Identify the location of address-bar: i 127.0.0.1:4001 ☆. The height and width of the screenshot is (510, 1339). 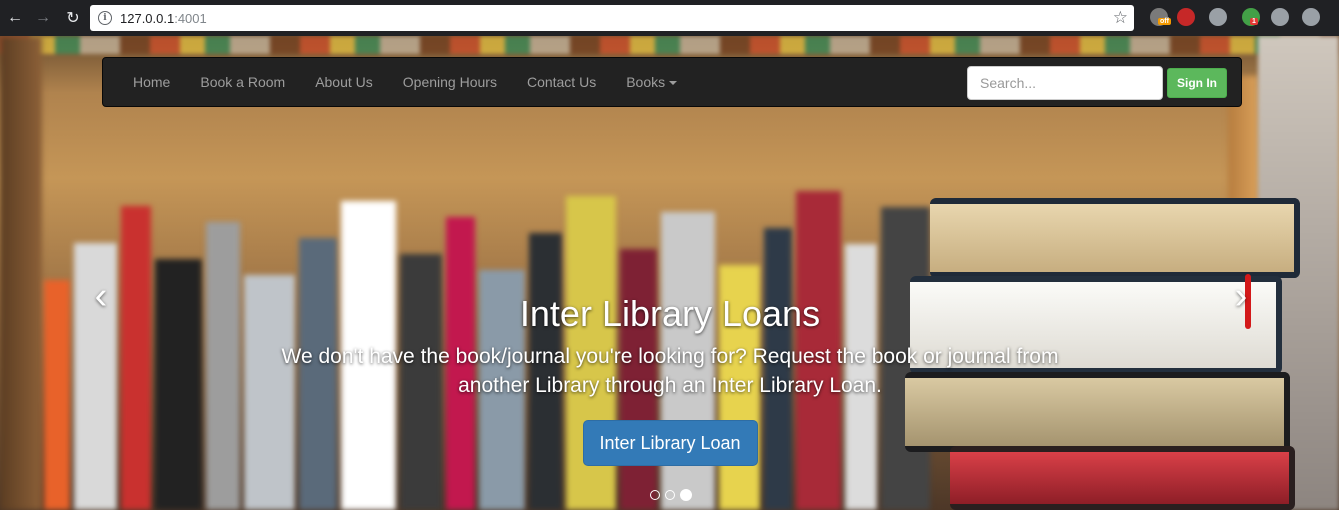
(612, 18).